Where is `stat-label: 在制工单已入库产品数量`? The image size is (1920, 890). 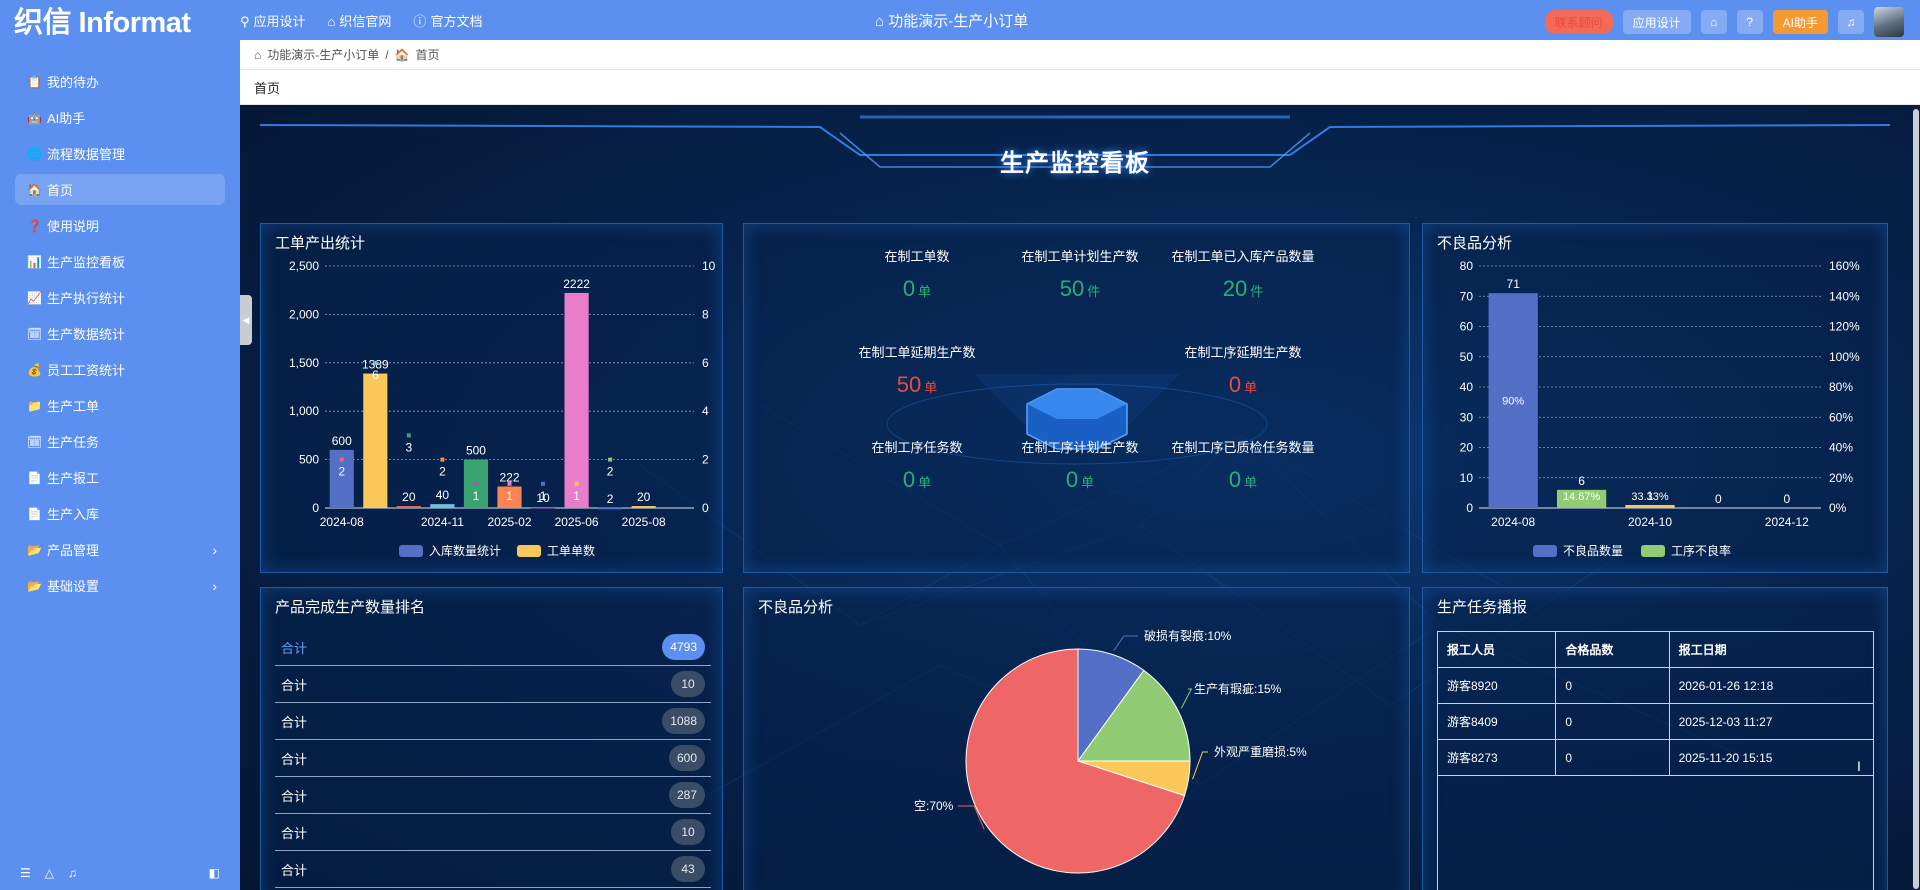
stat-label: 在制工单已入库产品数量 is located at coordinates (1243, 256).